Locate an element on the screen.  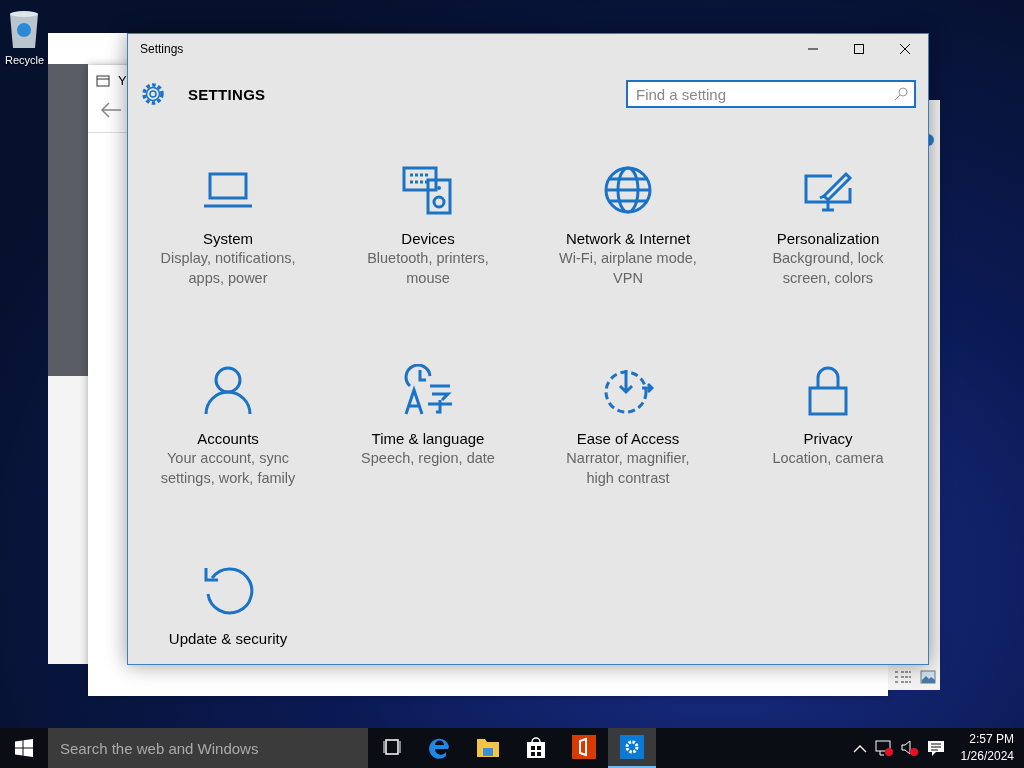
speaker-muted-icon is located at coordinates (909, 748).